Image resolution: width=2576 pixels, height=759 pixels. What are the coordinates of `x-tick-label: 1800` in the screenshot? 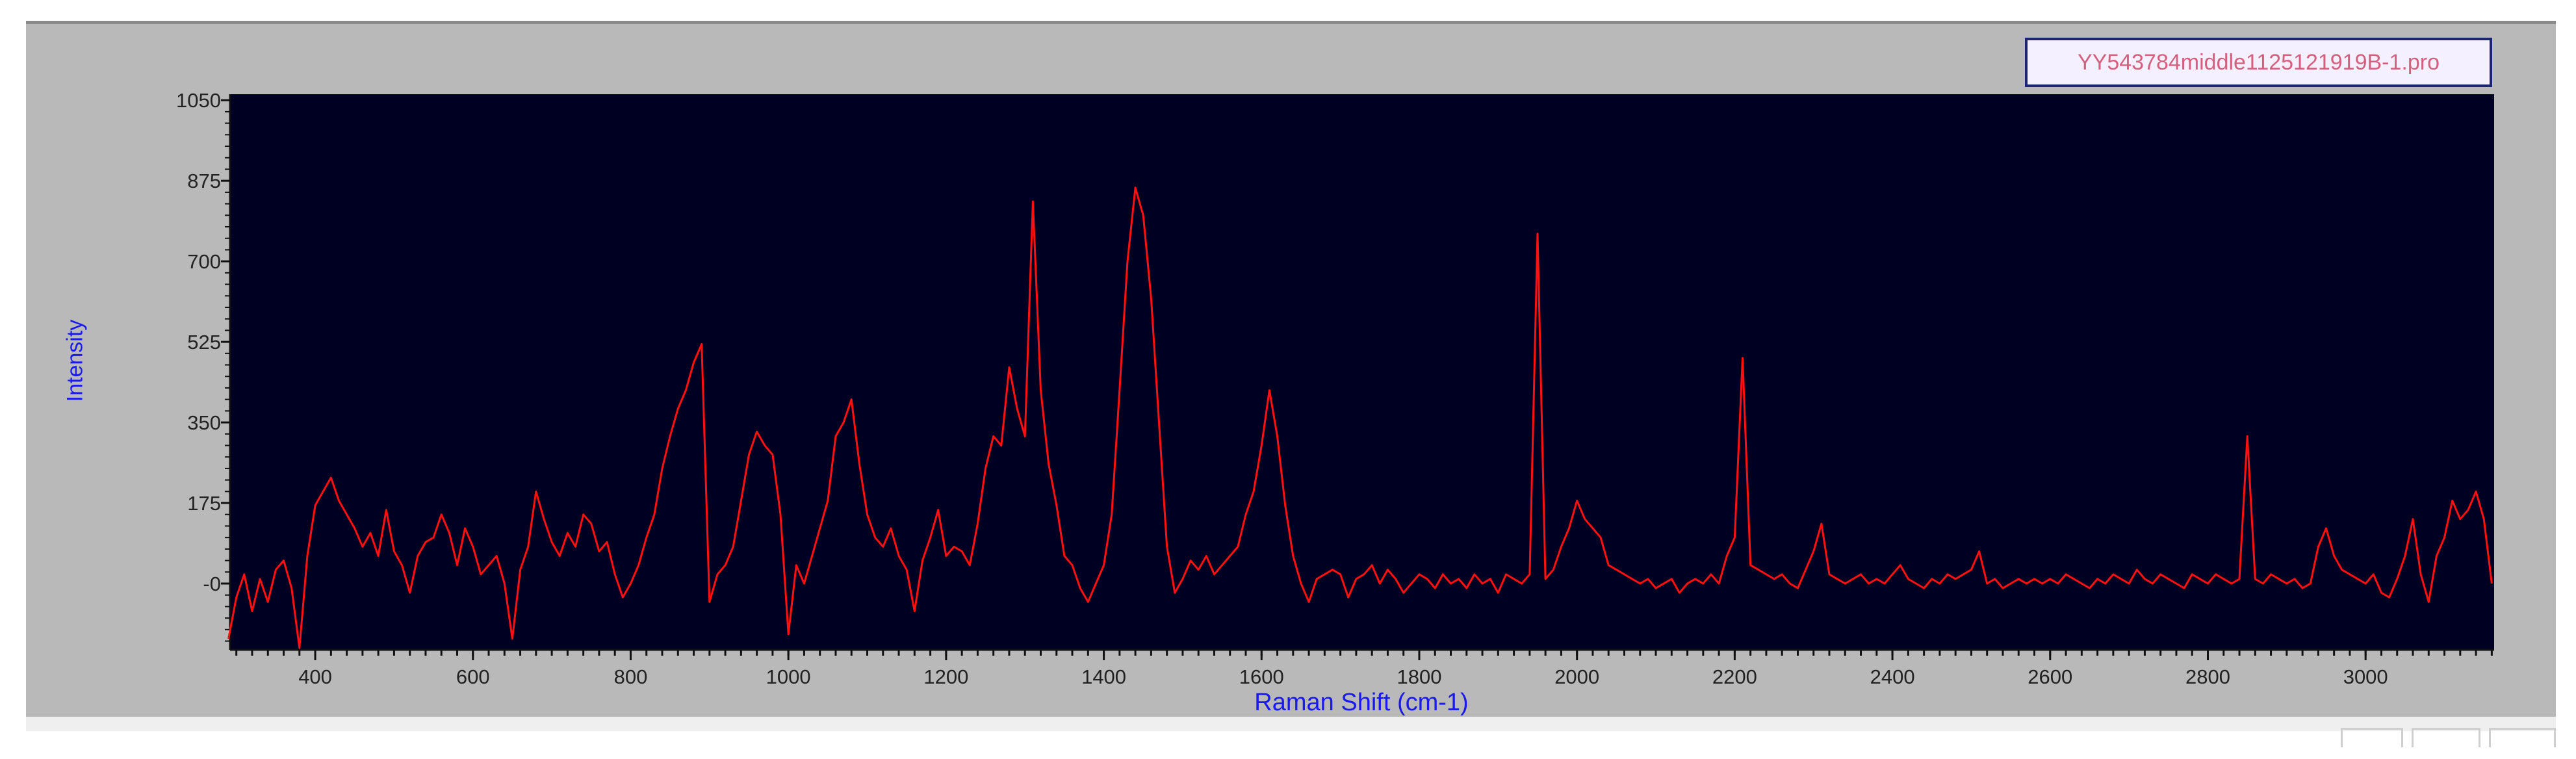 It's located at (1419, 676).